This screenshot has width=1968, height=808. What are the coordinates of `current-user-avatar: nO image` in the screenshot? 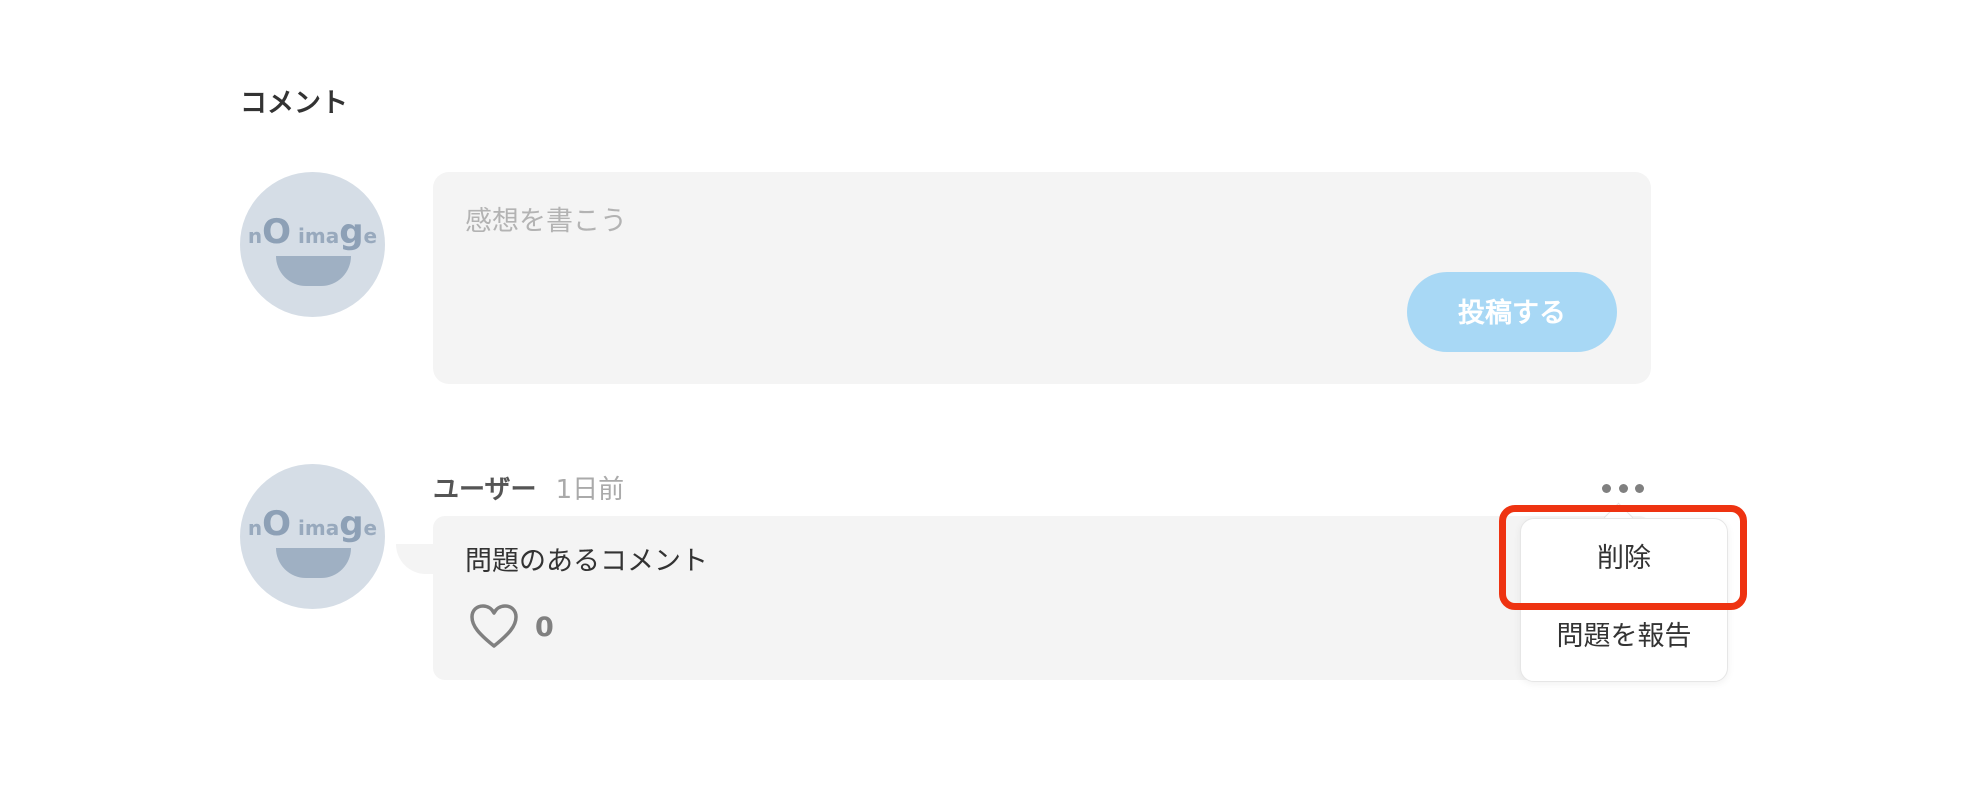 It's located at (312, 244).